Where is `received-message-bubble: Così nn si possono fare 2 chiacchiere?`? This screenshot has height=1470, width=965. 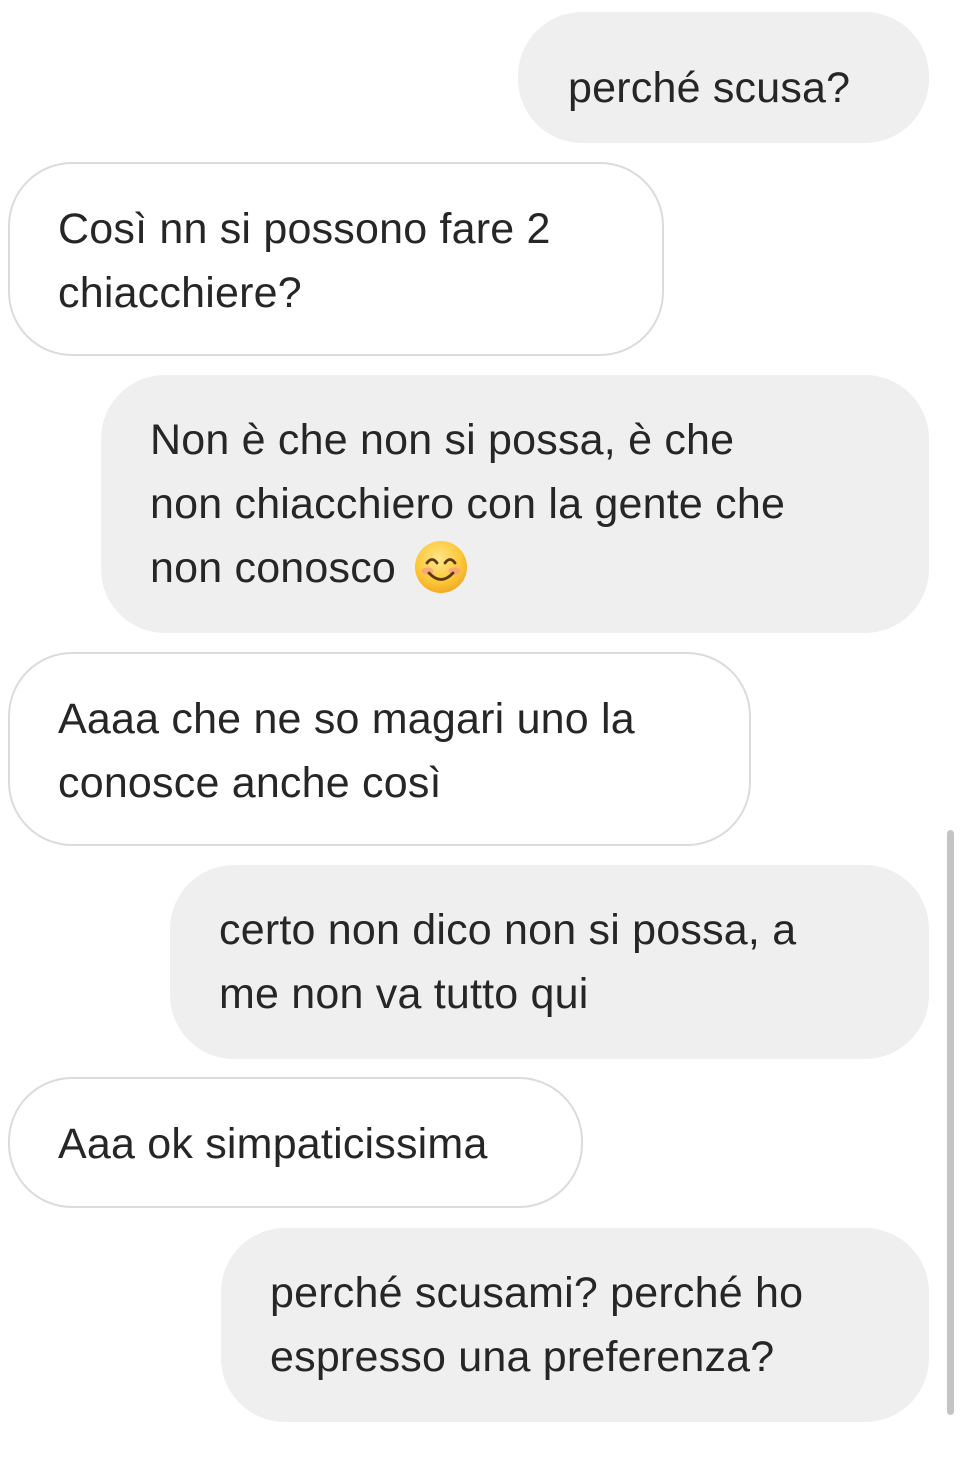 received-message-bubble: Così nn si possono fare 2 chiacchiere? is located at coordinates (336, 259).